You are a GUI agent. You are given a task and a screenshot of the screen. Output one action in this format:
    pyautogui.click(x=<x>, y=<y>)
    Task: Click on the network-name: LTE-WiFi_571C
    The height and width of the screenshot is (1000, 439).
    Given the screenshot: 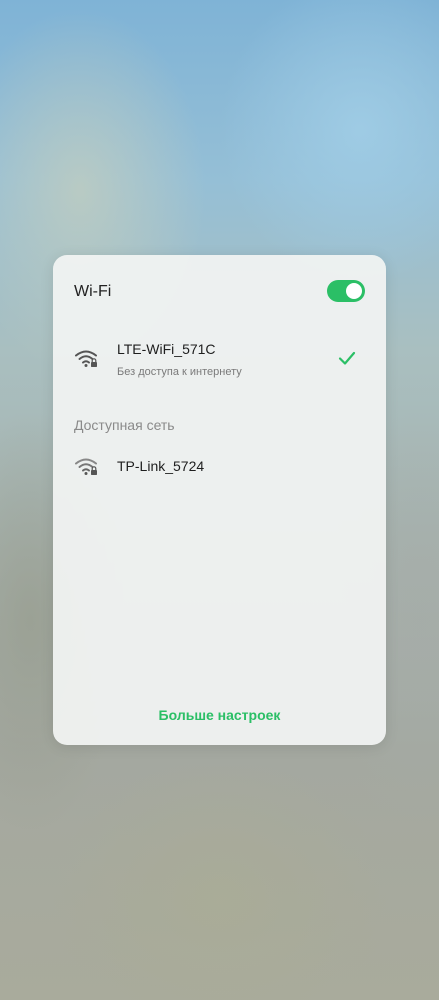 What is the action you would take?
    pyautogui.click(x=166, y=349)
    